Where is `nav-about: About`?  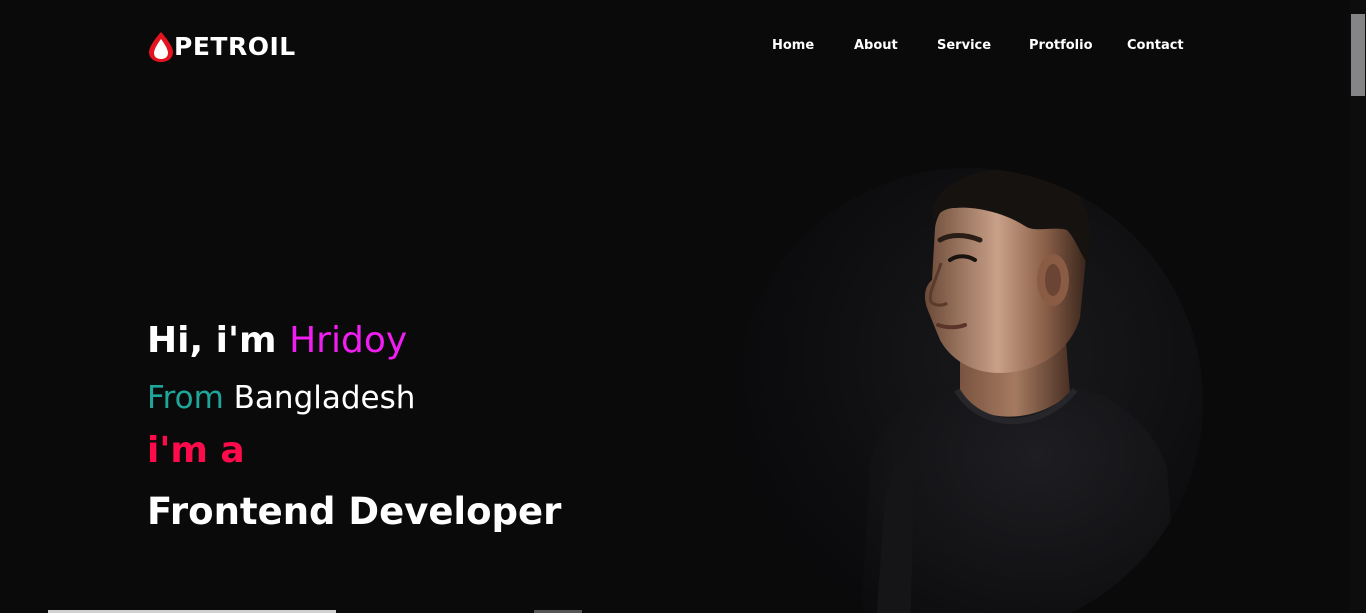 nav-about: About is located at coordinates (876, 46).